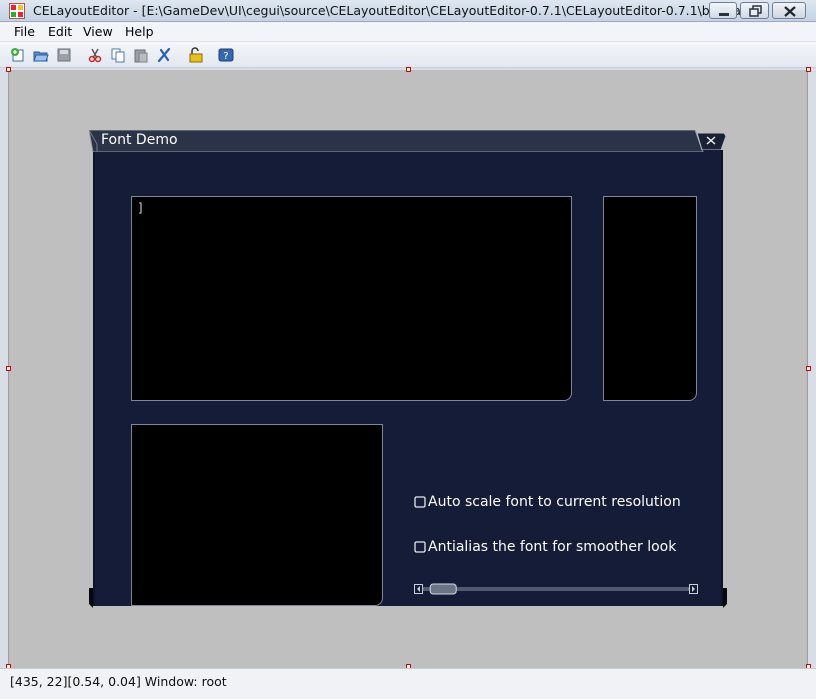 The height and width of the screenshot is (699, 816). I want to click on lock-icon, so click(196, 55).